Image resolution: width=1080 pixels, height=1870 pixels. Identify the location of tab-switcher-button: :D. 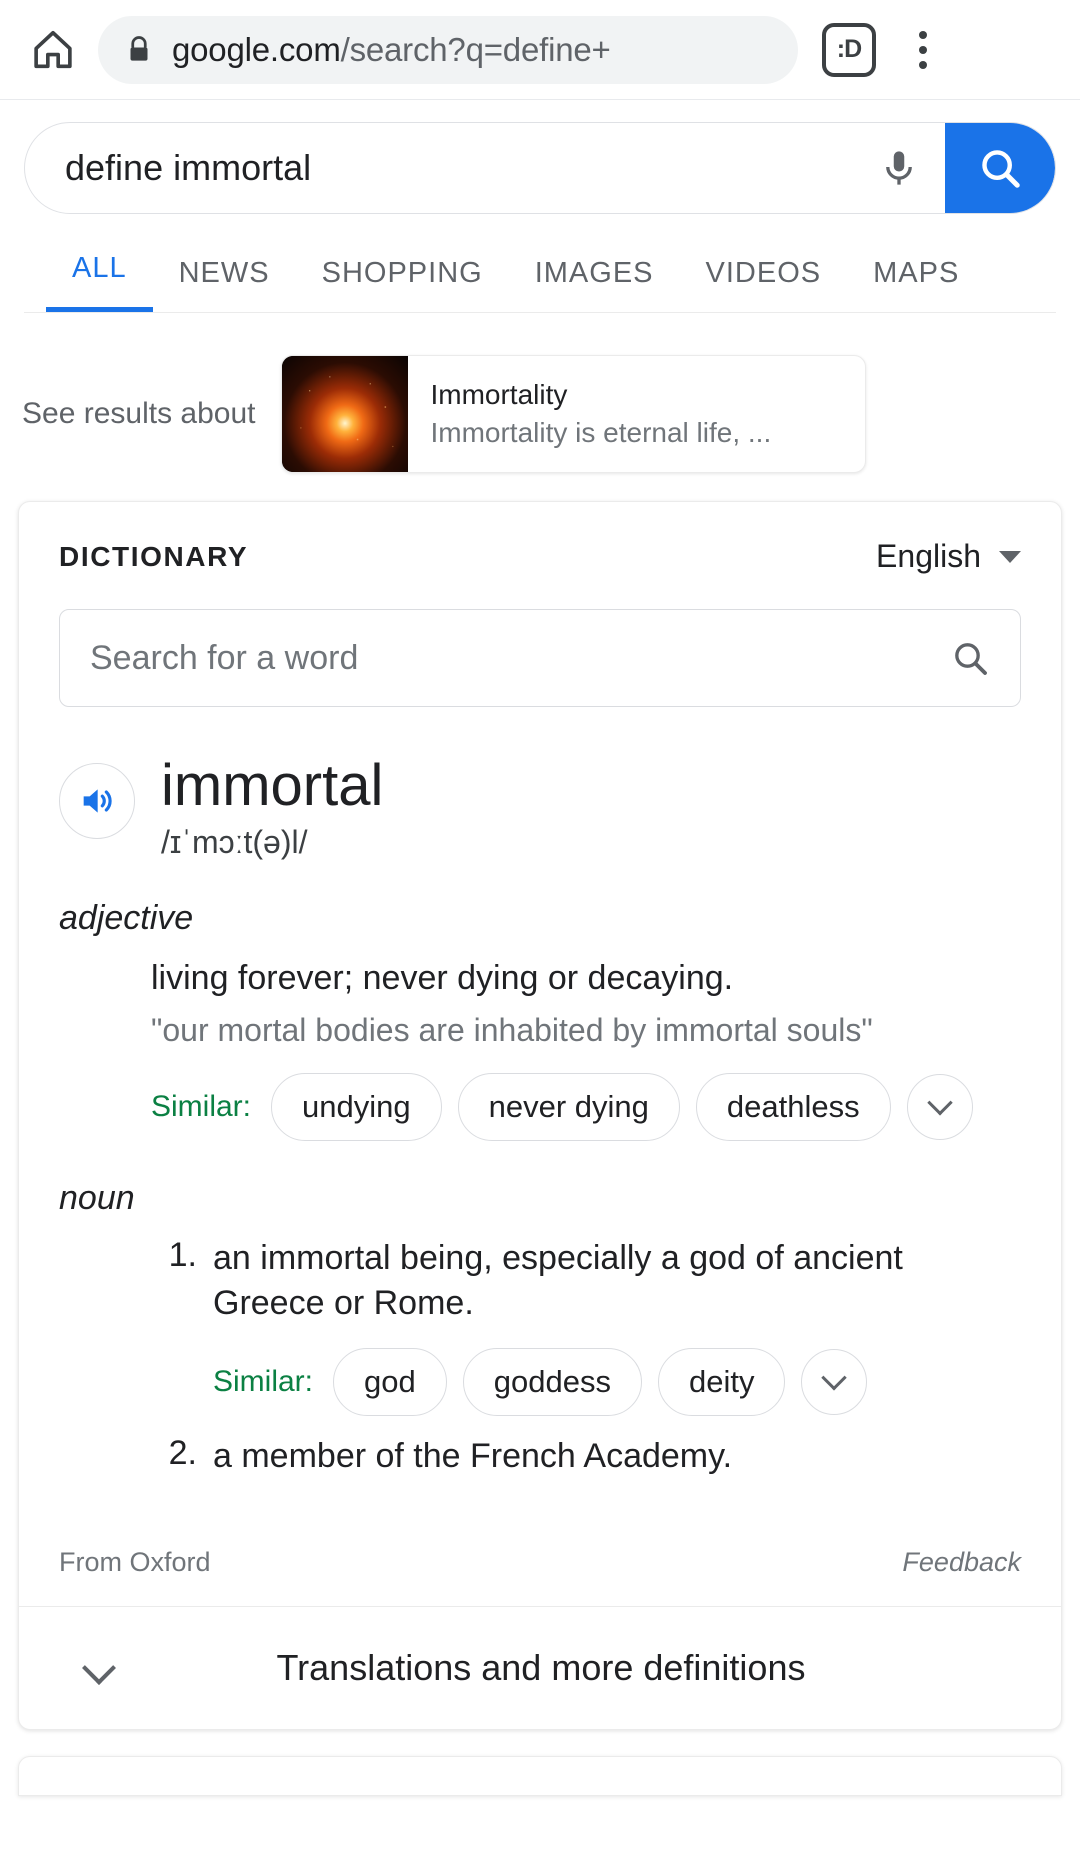
(849, 49).